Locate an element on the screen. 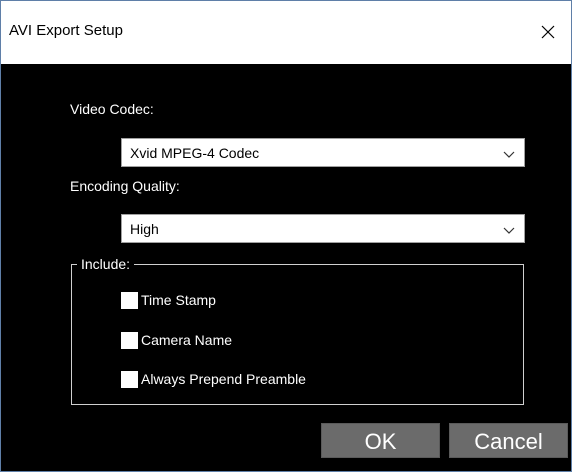 The width and height of the screenshot is (572, 472). include-group-label: Include: is located at coordinates (106, 264).